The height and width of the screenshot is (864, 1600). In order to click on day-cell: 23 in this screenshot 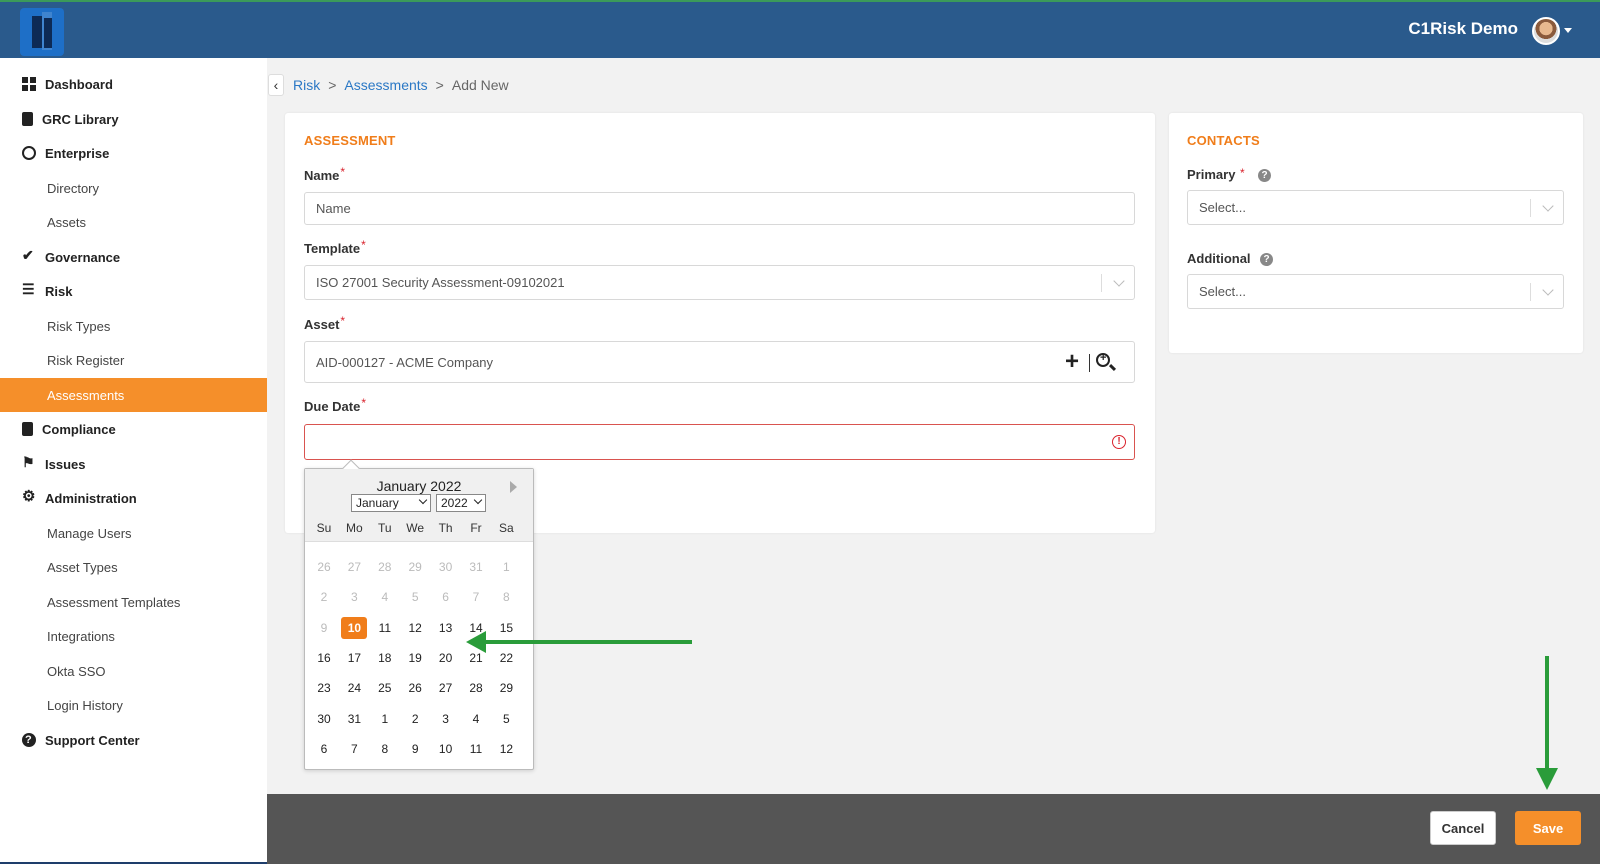, I will do `click(324, 688)`.